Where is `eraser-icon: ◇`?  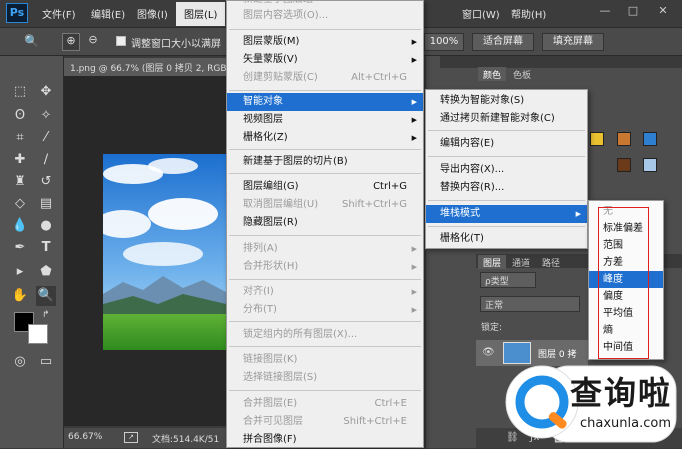
eraser-icon: ◇ is located at coordinates (20, 204).